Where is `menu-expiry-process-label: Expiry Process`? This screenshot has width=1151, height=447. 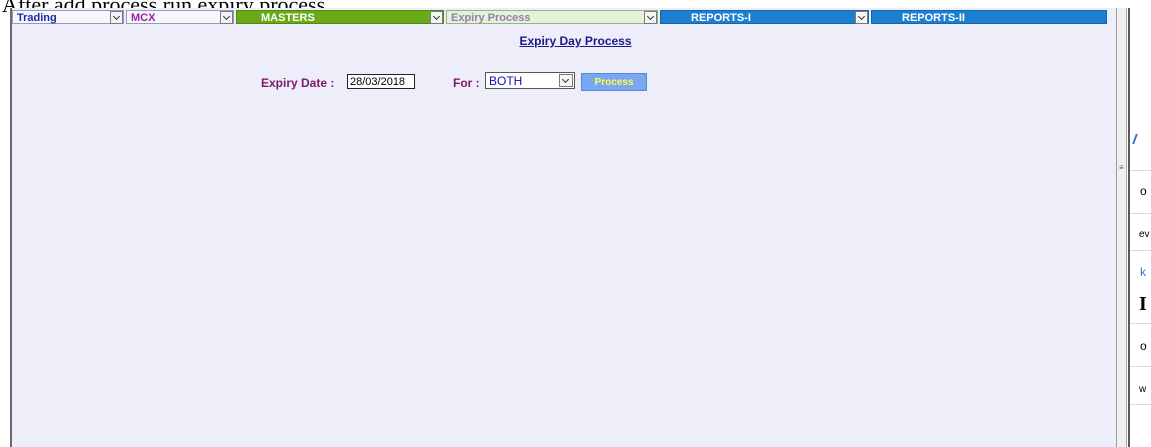
menu-expiry-process-label: Expiry Process is located at coordinates (491, 18).